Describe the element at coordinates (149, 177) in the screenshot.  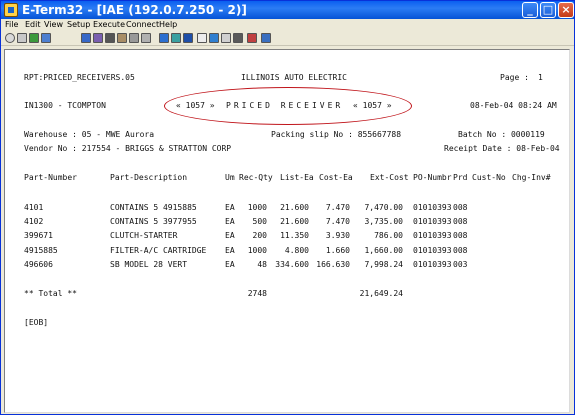
I see `col-part-description: Part-Description` at that location.